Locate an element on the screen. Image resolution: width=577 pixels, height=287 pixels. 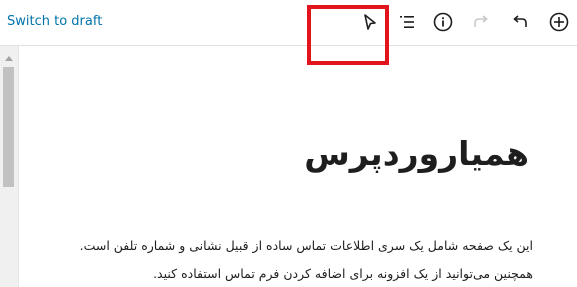
undo-button is located at coordinates (520, 22).